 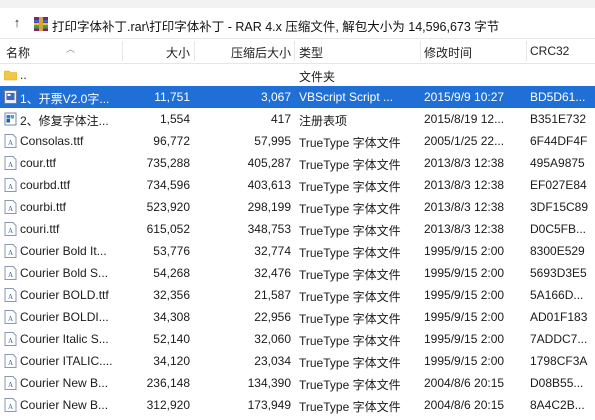 What do you see at coordinates (168, 163) in the screenshot?
I see `file-size: 735,288` at bounding box center [168, 163].